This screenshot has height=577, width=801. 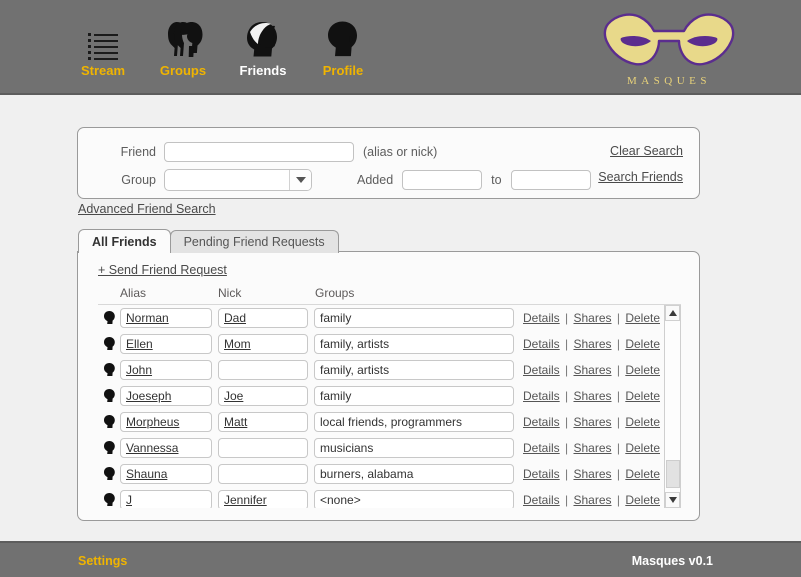 I want to click on masque-mask-icon, so click(x=669, y=43).